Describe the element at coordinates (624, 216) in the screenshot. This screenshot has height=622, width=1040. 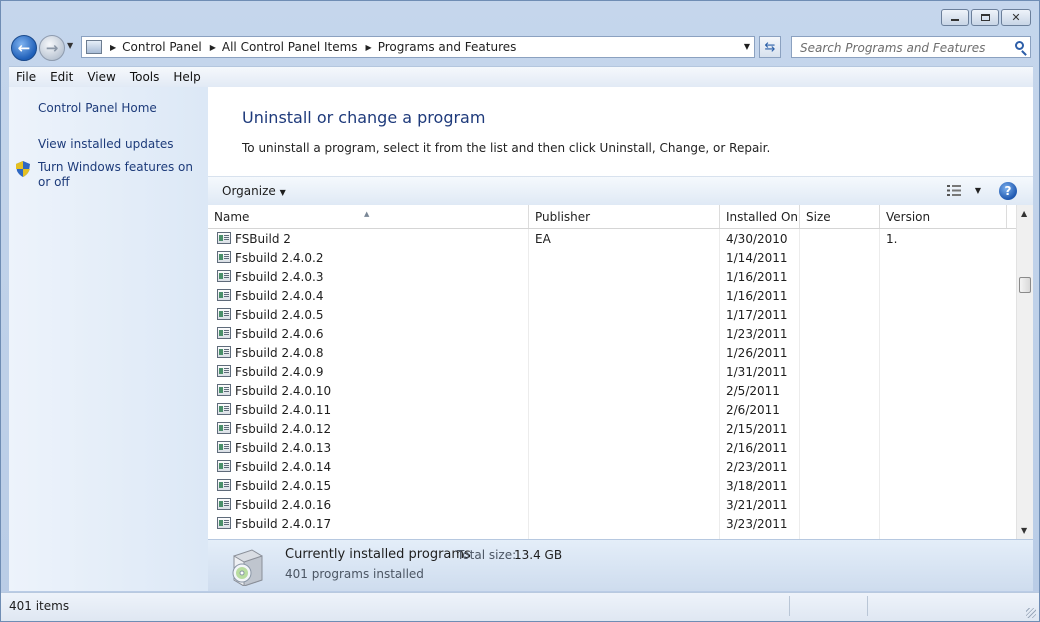
I see `column-header-publisher: Publisher` at that location.